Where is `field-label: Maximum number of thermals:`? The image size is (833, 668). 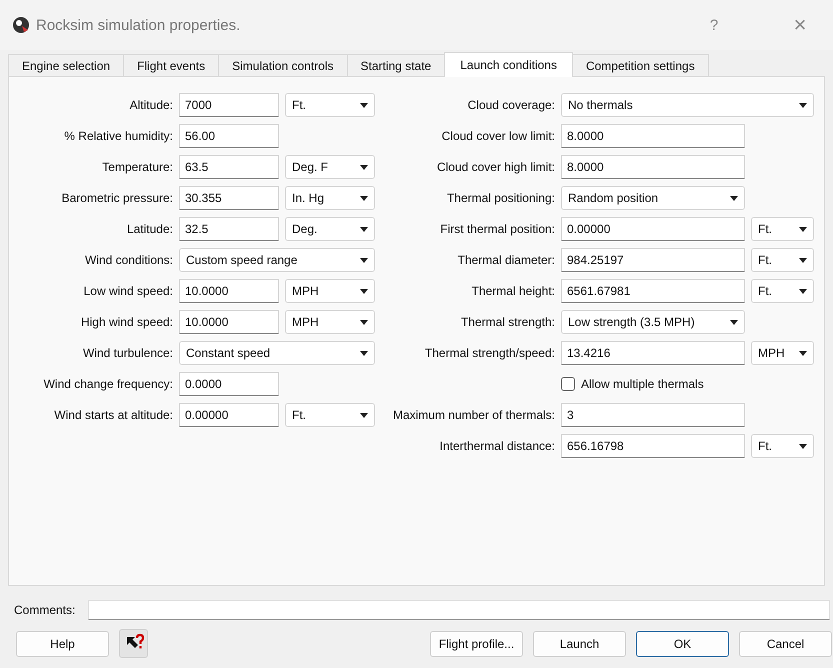 field-label: Maximum number of thermals: is located at coordinates (473, 415).